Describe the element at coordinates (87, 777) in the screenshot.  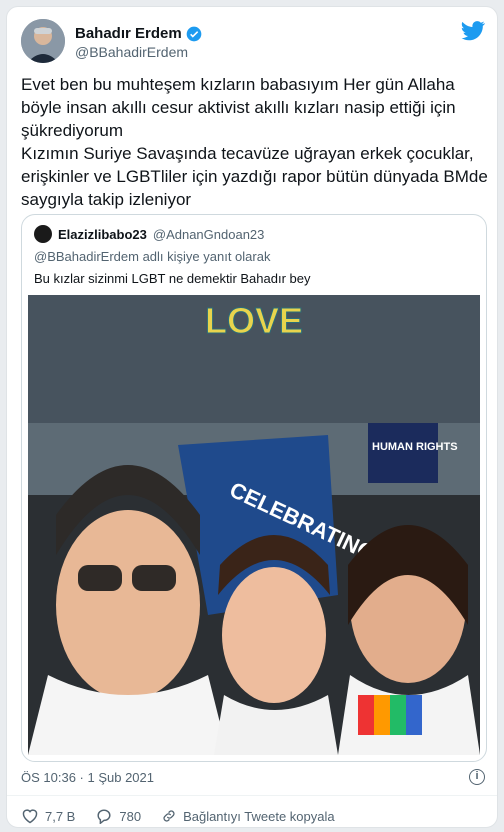
I see `tweet-timestamp: ÖS 10:36 · 1 Şub 2021` at that location.